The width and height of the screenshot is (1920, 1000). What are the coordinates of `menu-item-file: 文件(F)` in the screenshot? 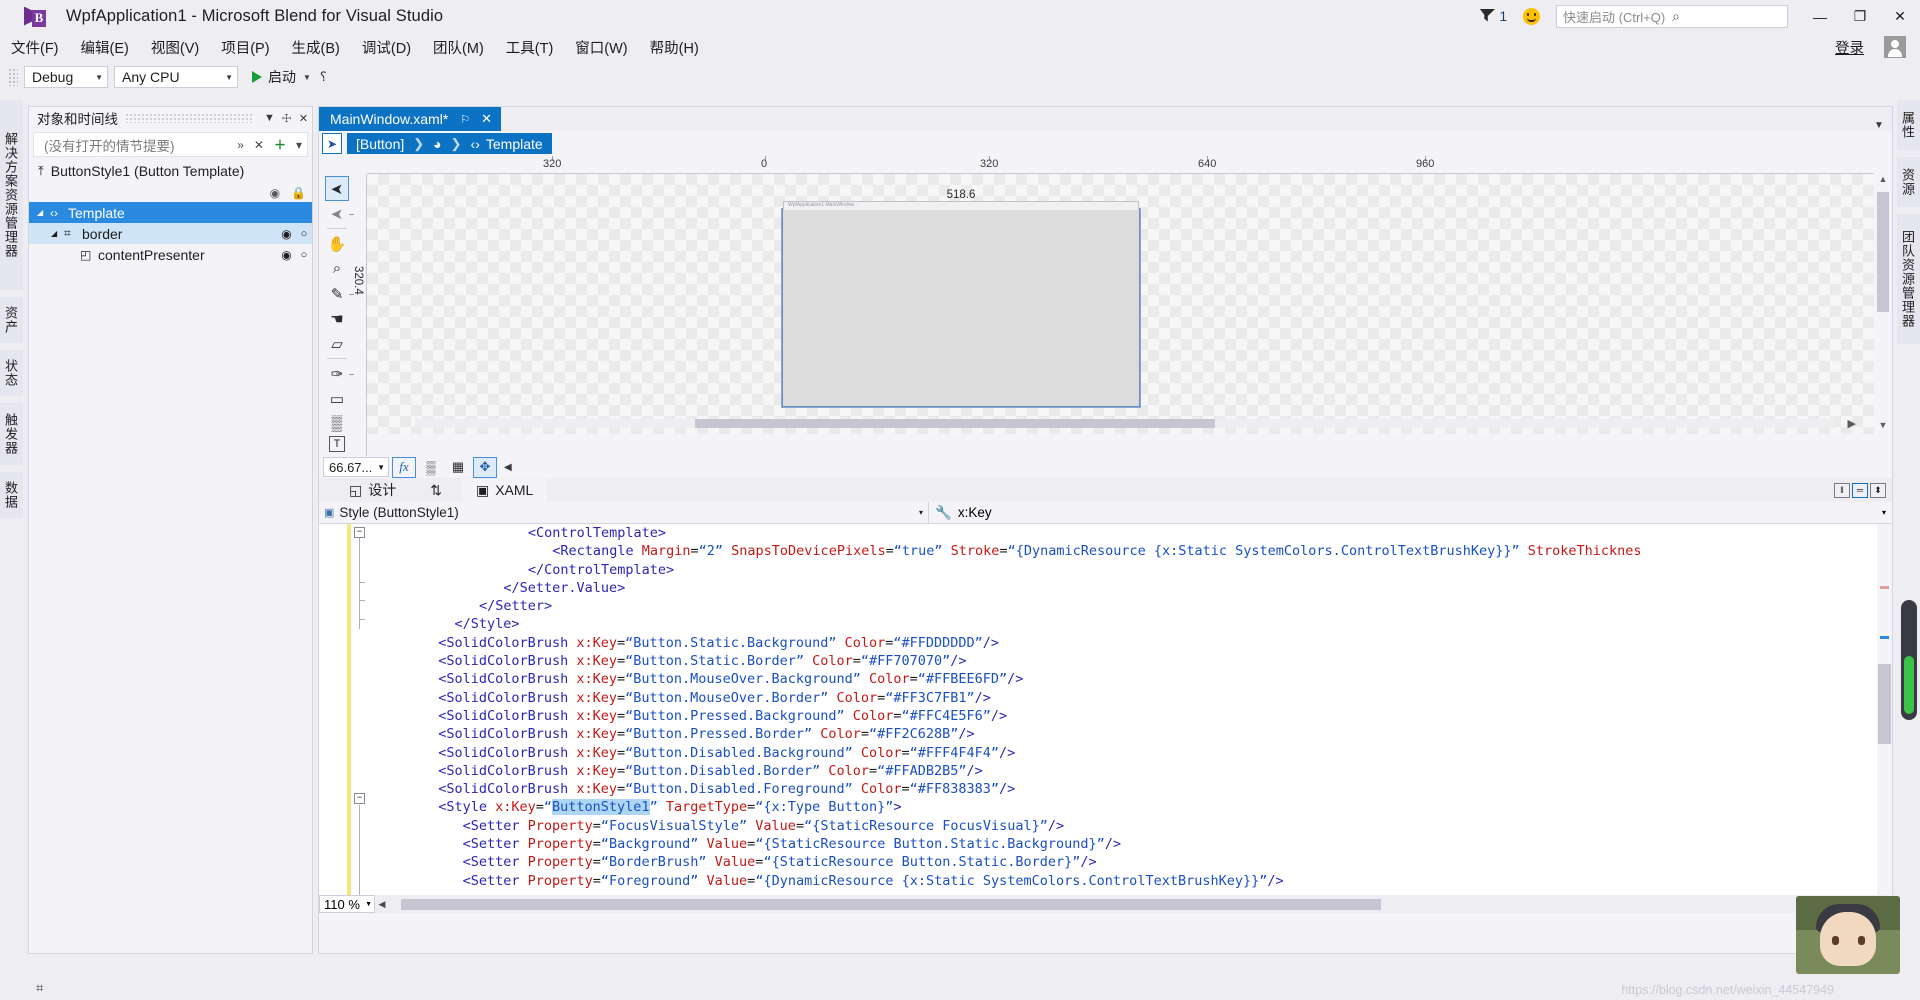 It's located at (35, 47).